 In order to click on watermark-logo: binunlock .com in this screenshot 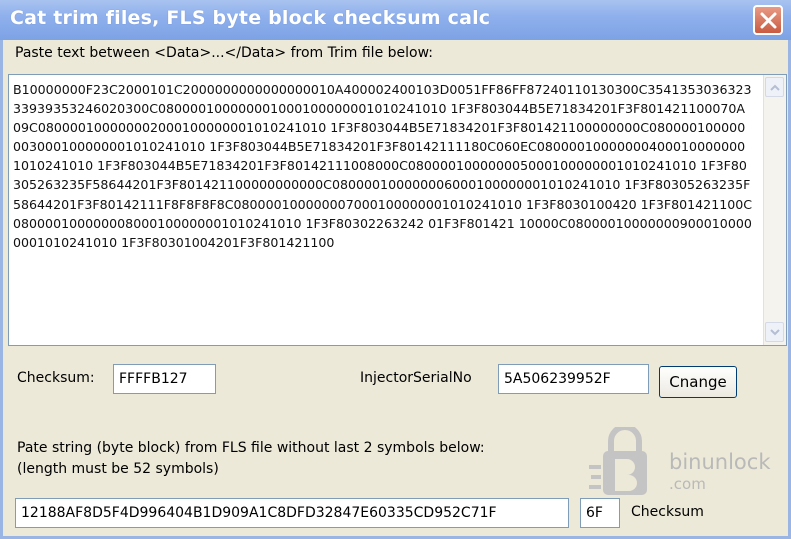, I will do `click(689, 461)`.